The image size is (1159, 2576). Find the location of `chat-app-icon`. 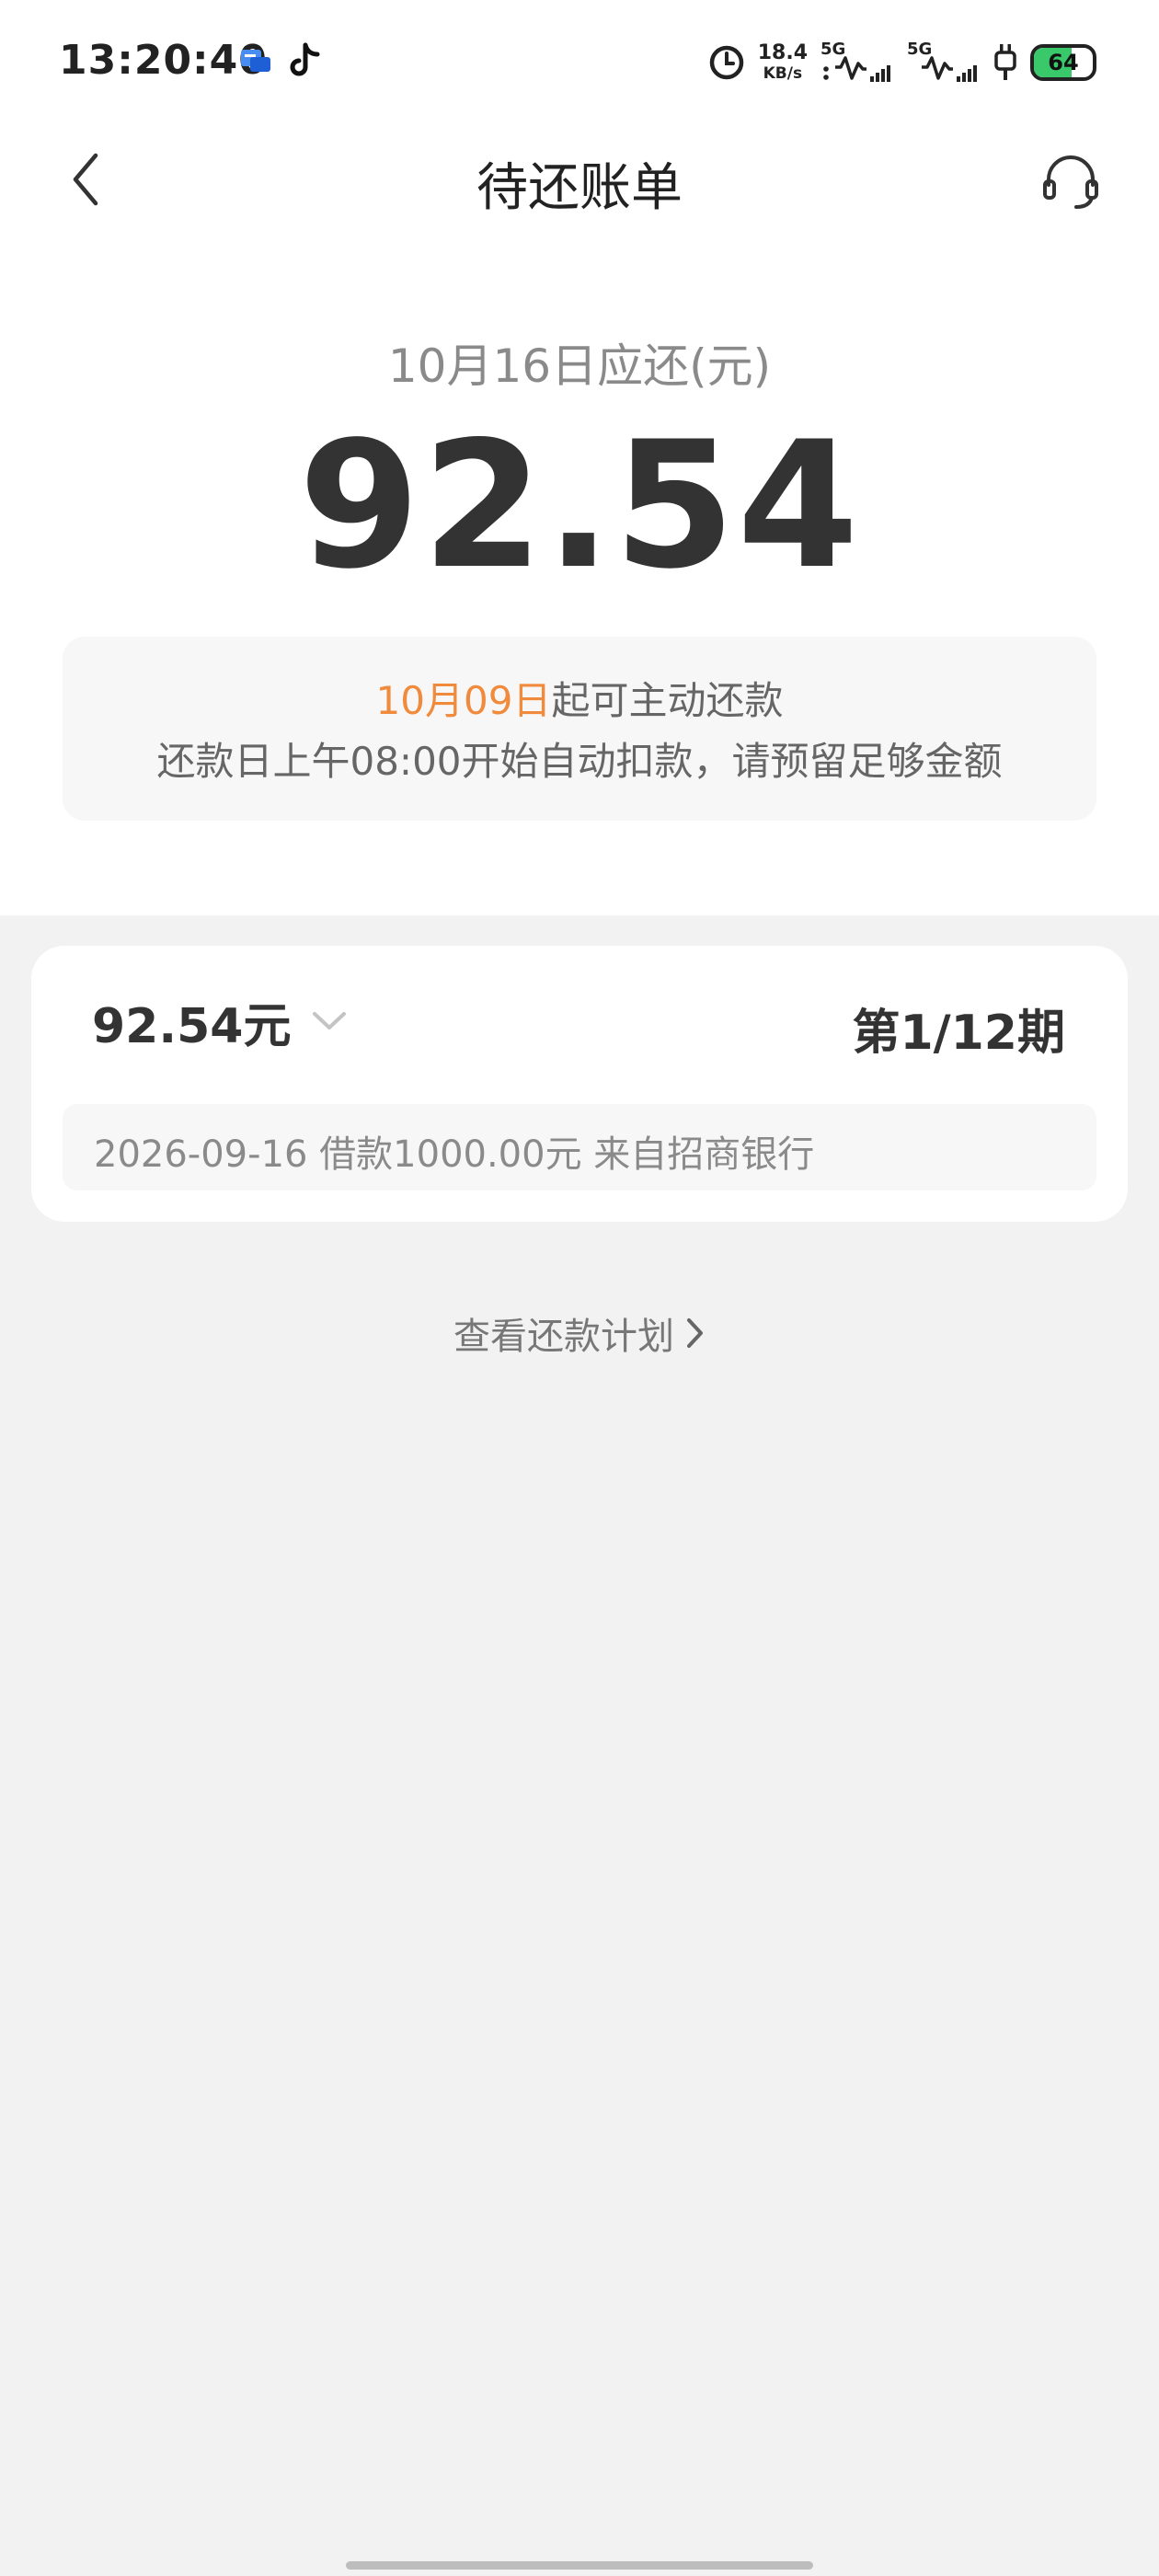

chat-app-icon is located at coordinates (256, 61).